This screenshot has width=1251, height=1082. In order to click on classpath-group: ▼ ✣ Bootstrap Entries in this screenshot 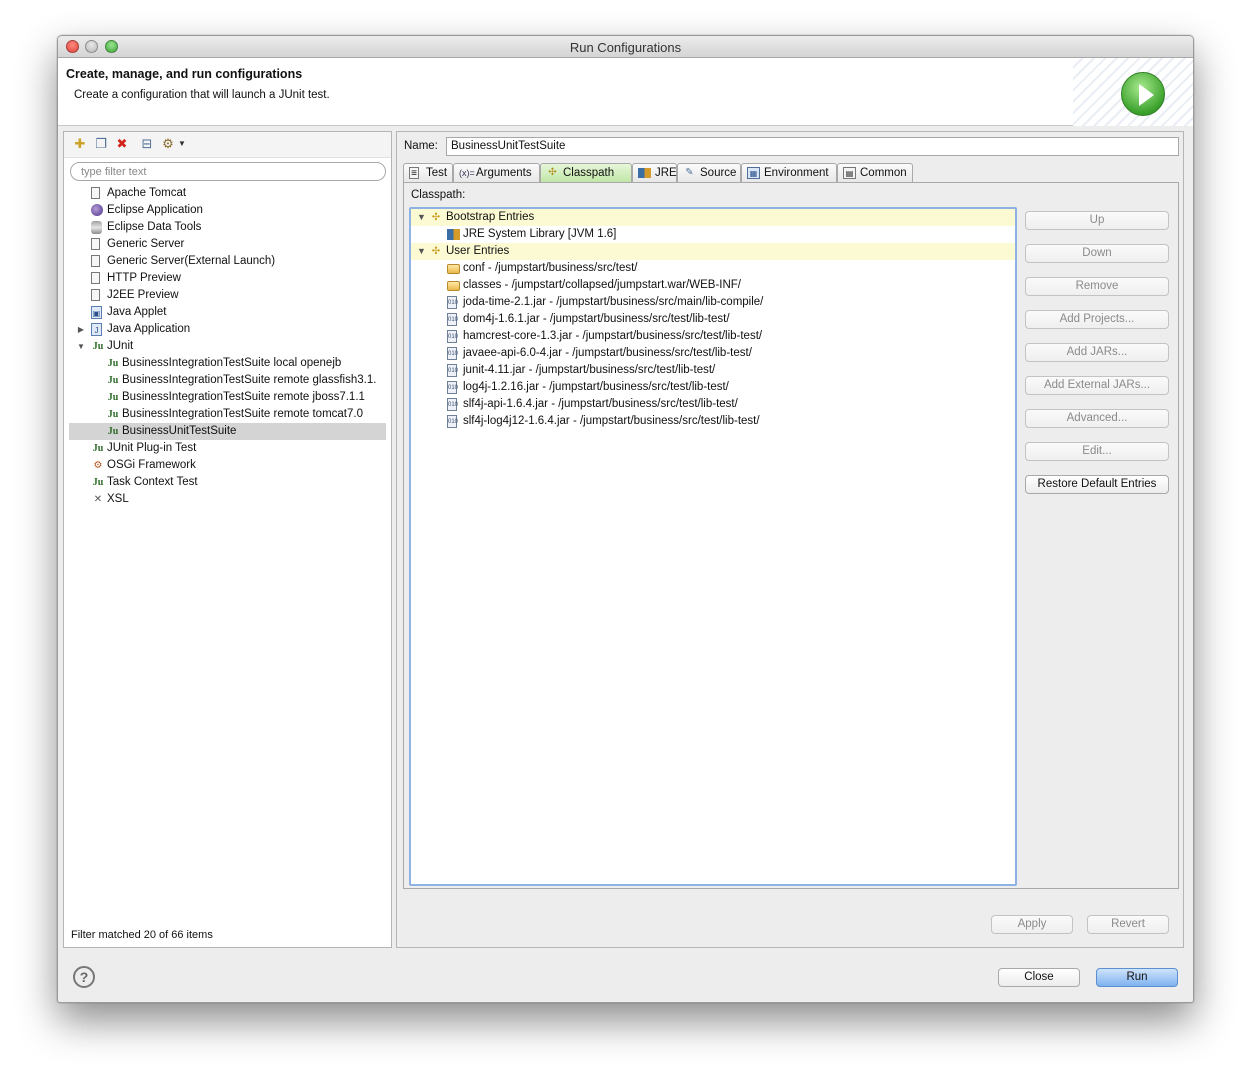, I will do `click(713, 217)`.